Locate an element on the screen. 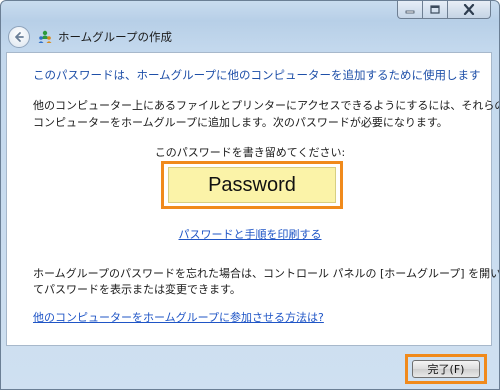  maximize-icon is located at coordinates (435, 9).